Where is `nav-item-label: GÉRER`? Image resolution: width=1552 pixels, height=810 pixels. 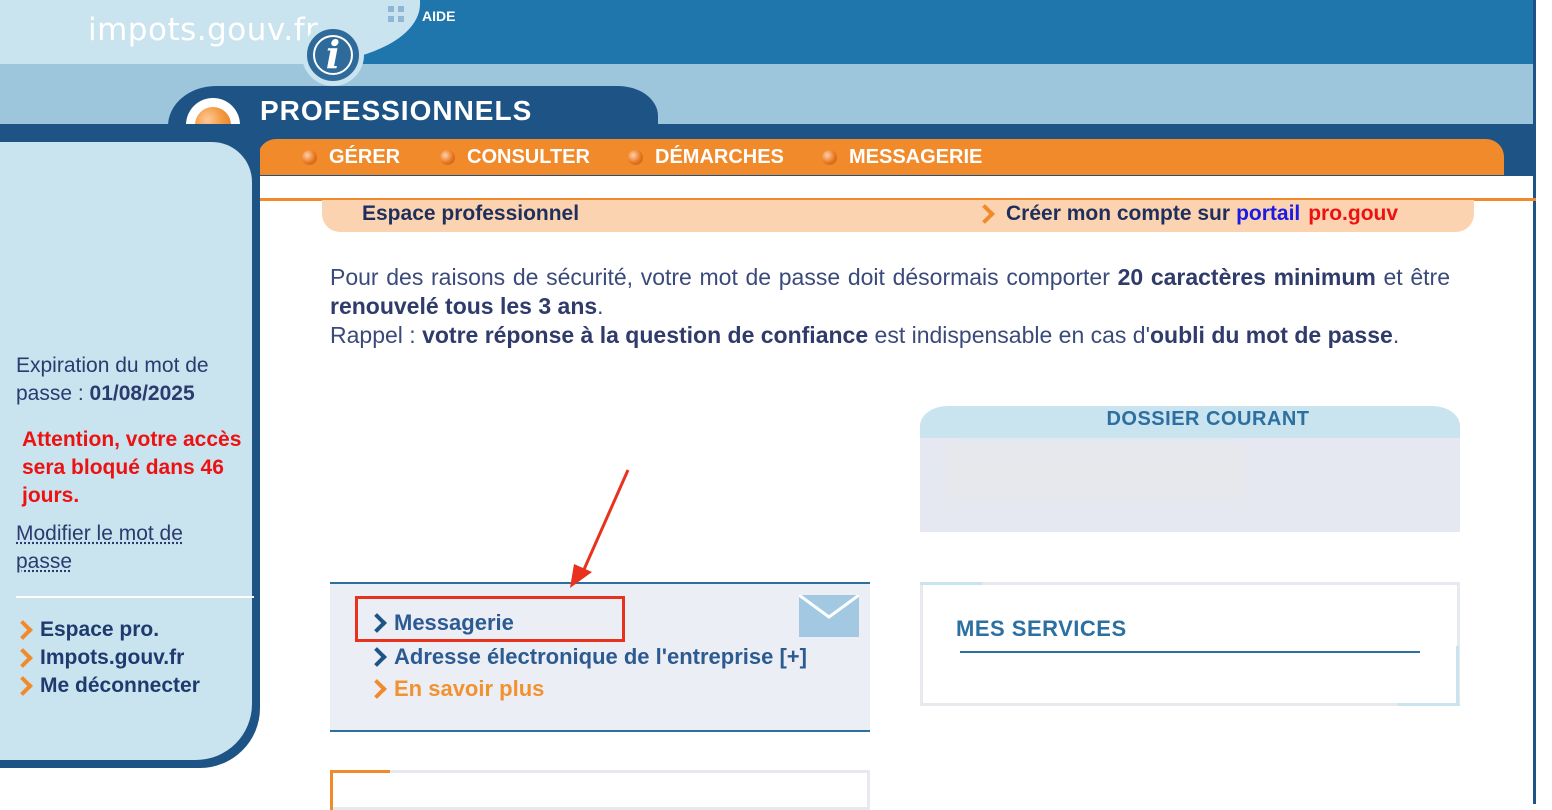
nav-item-label: GÉRER is located at coordinates (365, 156).